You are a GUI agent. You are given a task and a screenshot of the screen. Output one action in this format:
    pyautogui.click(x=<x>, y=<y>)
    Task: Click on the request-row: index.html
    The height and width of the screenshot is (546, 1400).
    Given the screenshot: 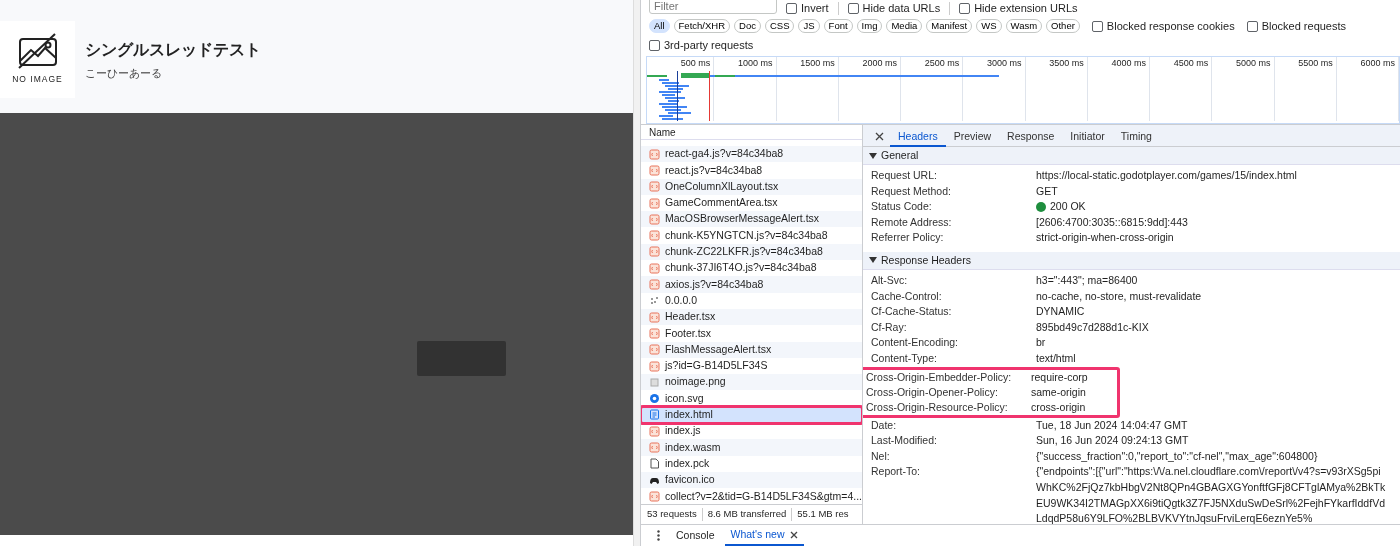 What is the action you would take?
    pyautogui.click(x=751, y=415)
    